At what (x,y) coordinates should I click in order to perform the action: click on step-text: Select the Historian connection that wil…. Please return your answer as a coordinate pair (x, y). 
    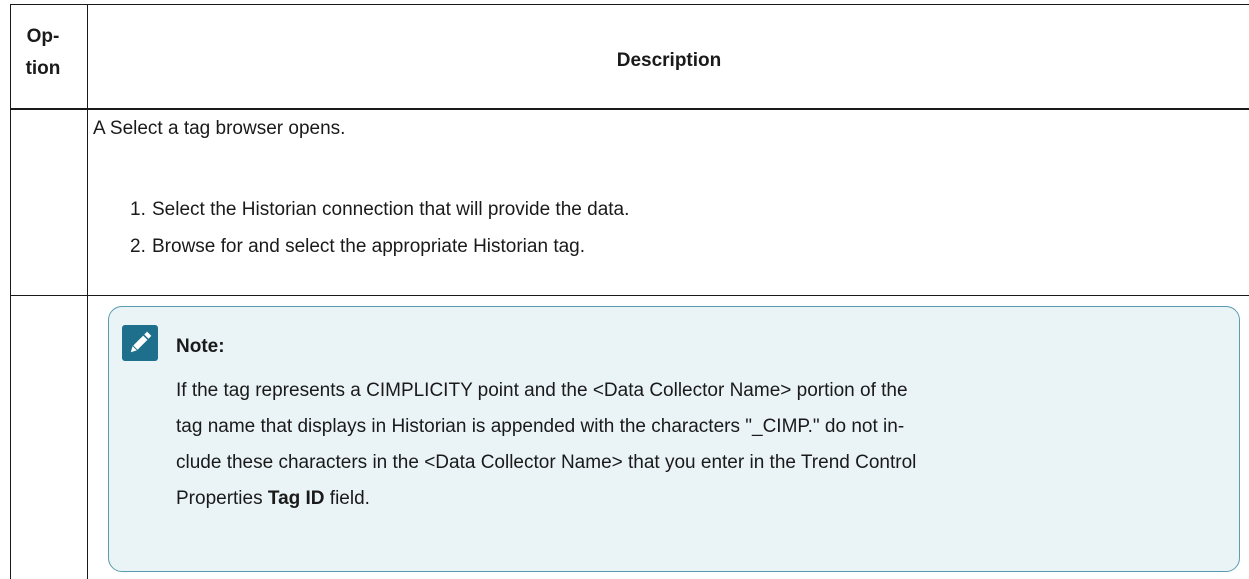
    Looking at the image, I should click on (391, 209).